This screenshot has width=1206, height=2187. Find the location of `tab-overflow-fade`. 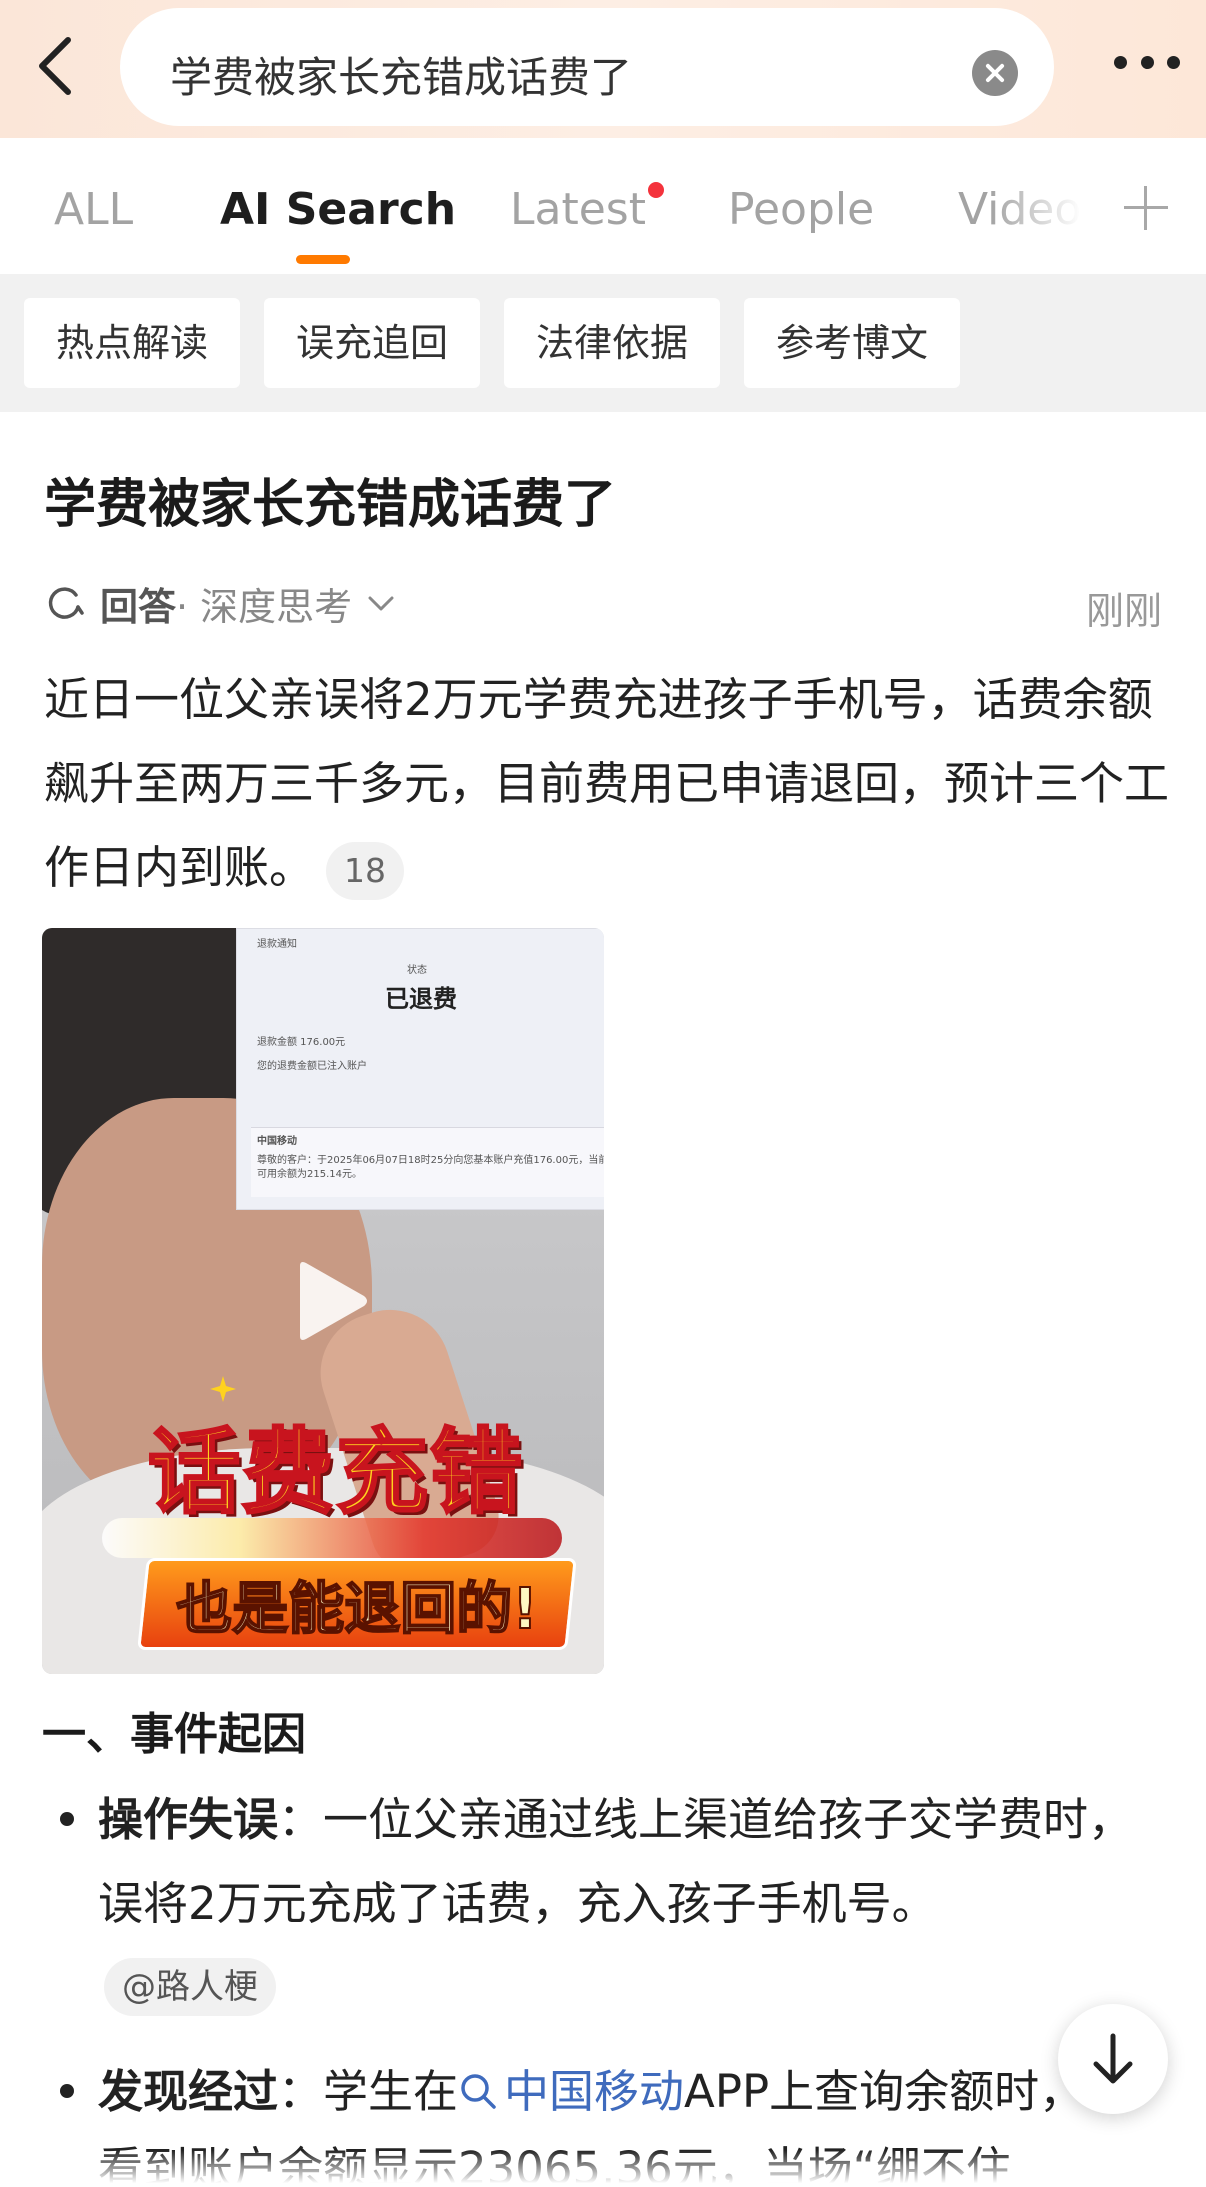

tab-overflow-fade is located at coordinates (1055, 213).